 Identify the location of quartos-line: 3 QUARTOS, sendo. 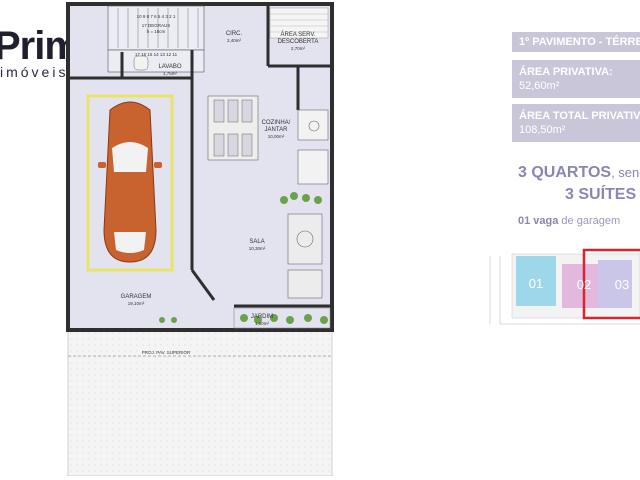
(579, 173).